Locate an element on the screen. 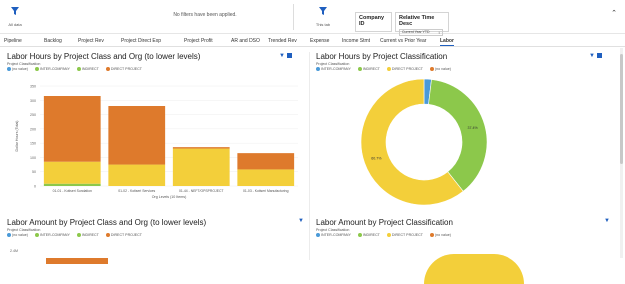 This screenshot has width=625, height=284. tab-project-direct-exp: Project Direct Exp is located at coordinates (141, 41).